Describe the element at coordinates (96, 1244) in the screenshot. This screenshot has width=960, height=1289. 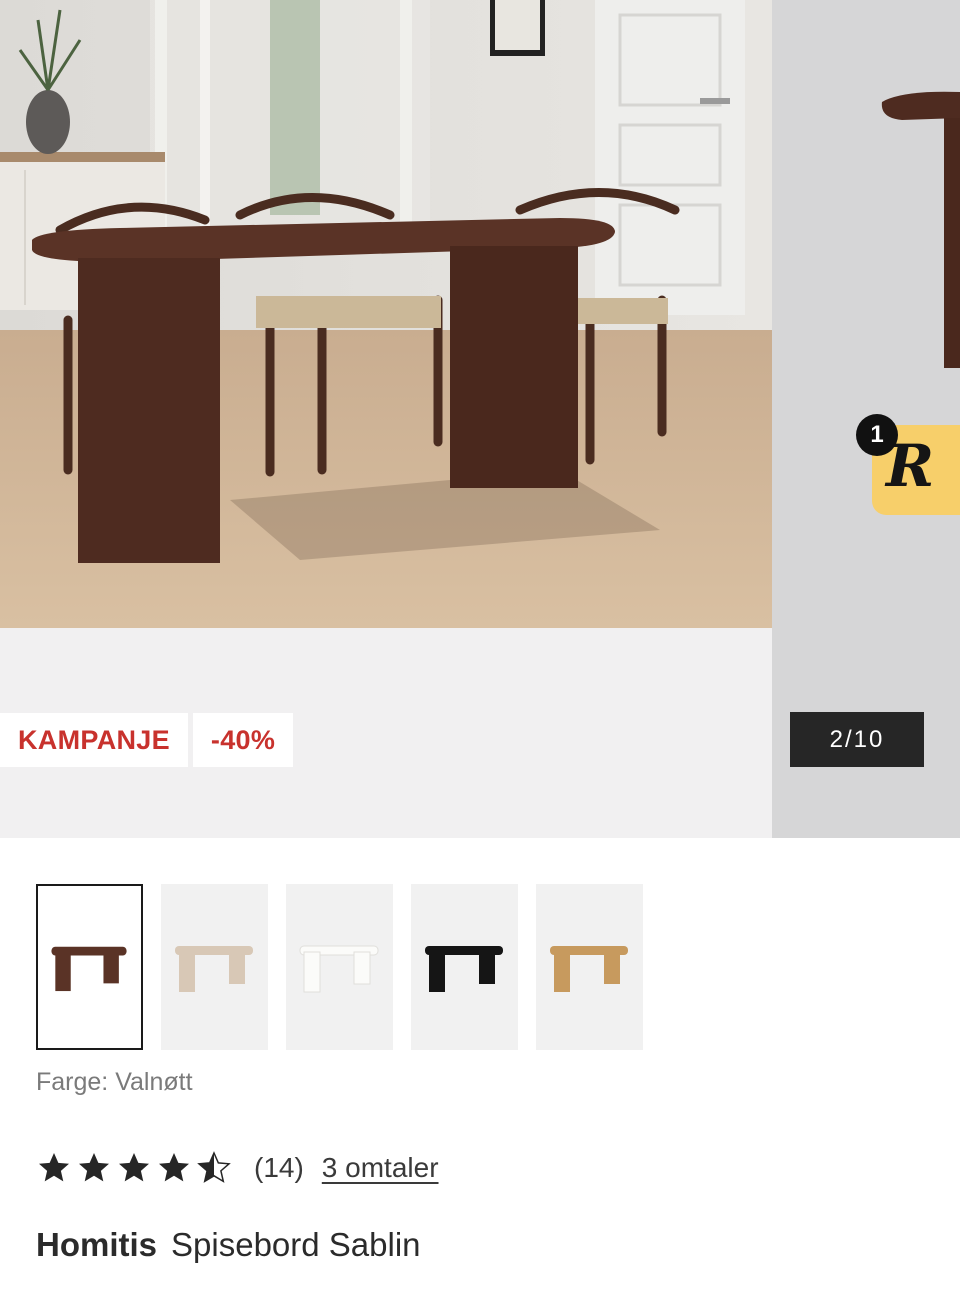
I see `brand-name: Homitis` at that location.